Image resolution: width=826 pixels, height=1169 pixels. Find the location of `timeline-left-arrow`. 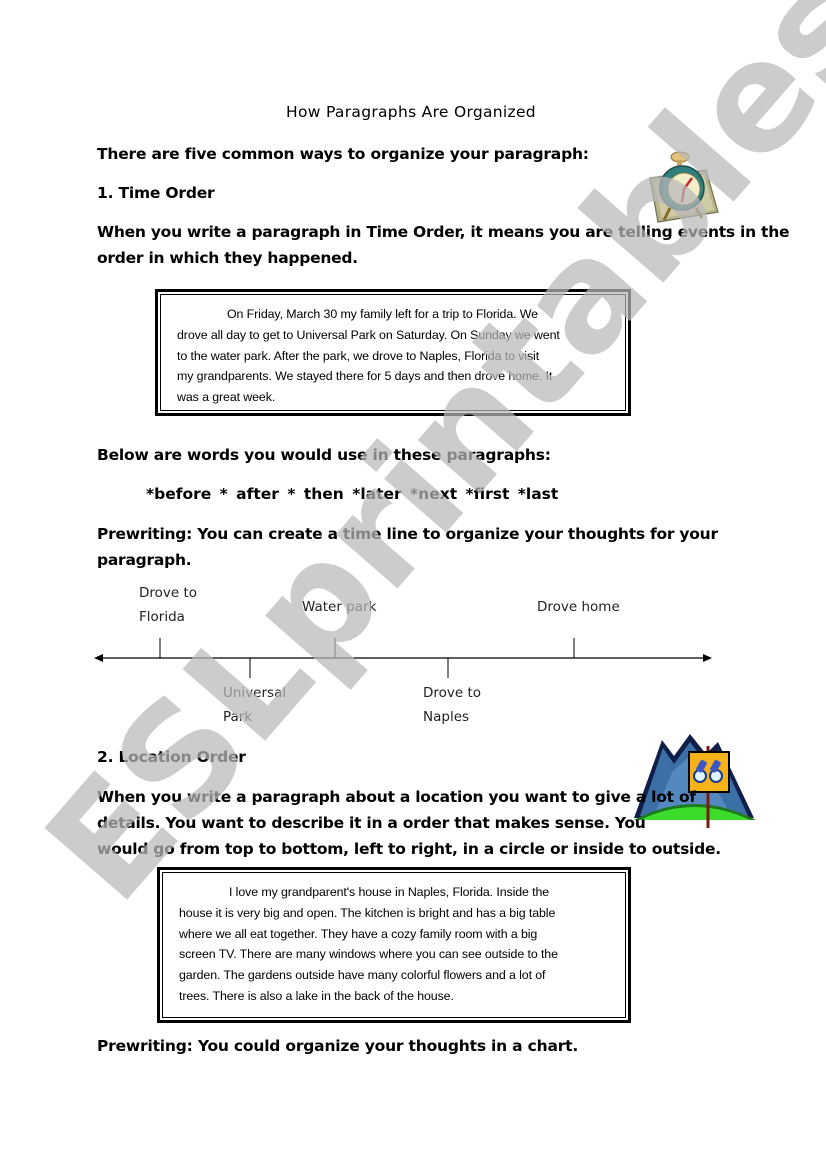

timeline-left-arrow is located at coordinates (98, 658).